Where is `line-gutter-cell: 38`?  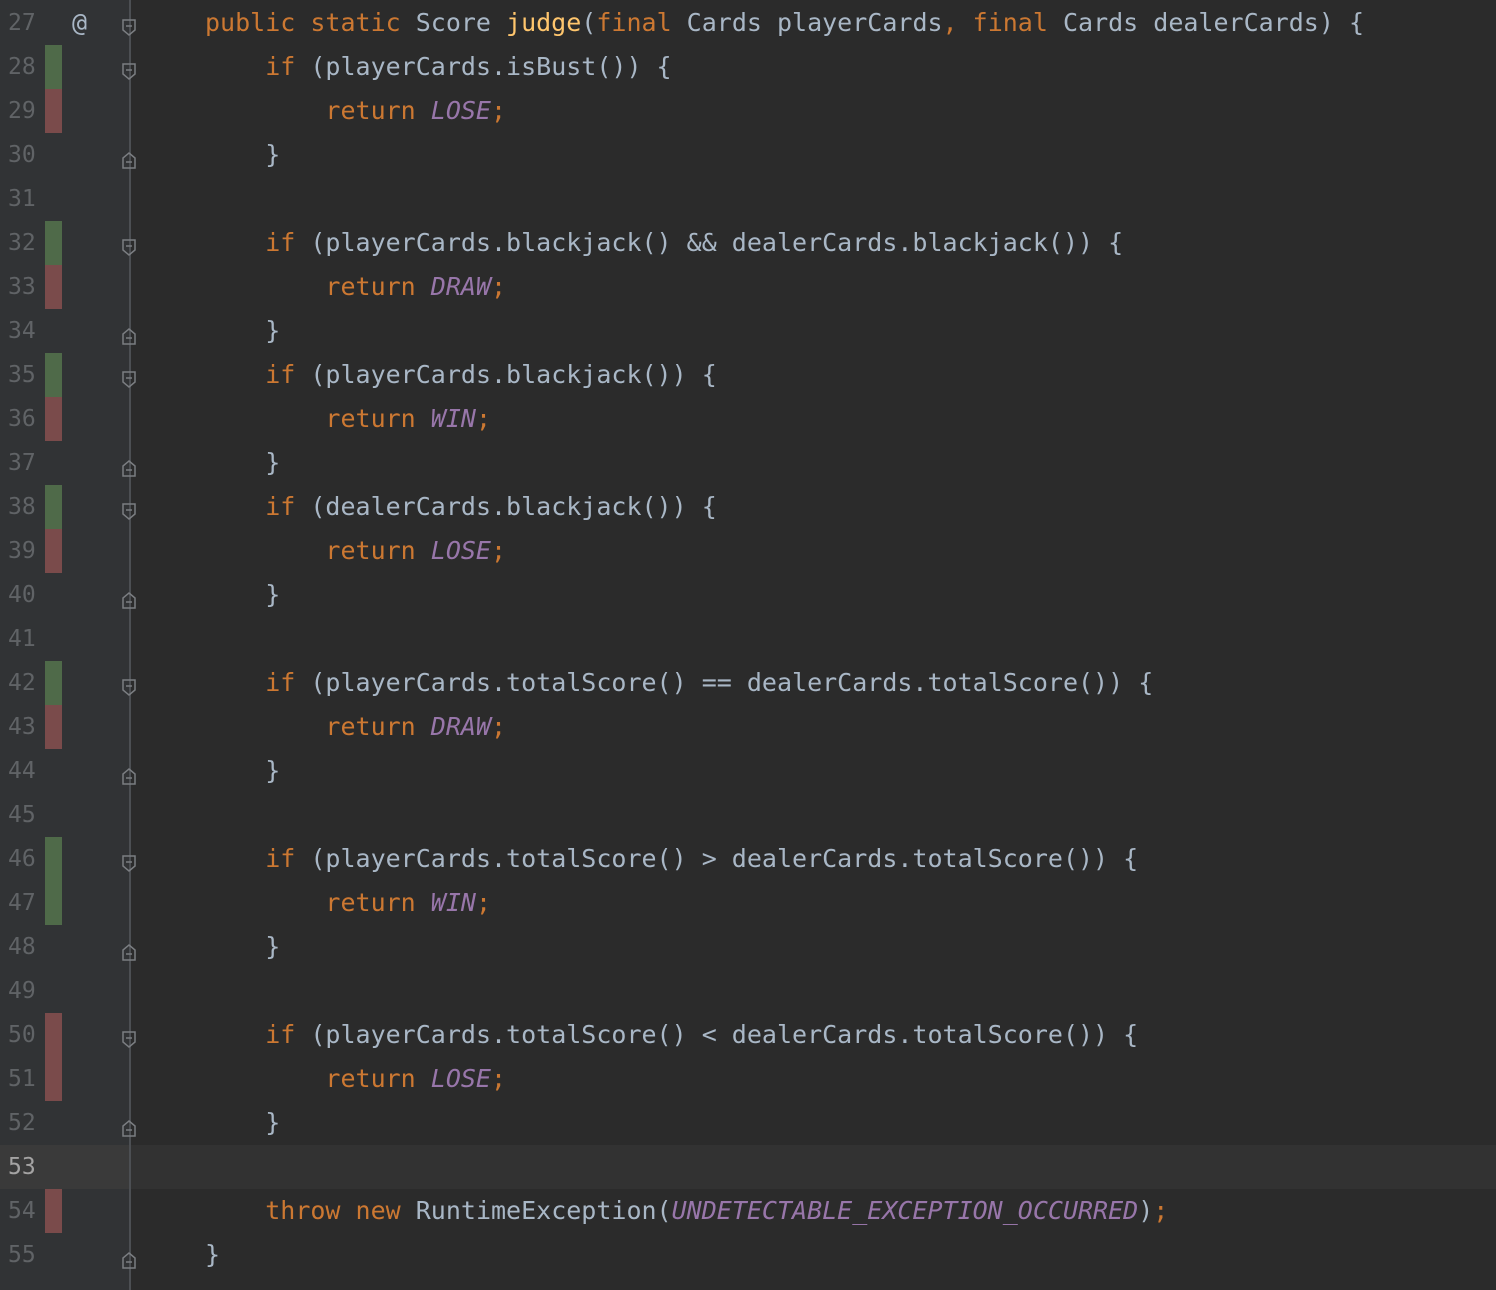
line-gutter-cell: 38 is located at coordinates (68, 507).